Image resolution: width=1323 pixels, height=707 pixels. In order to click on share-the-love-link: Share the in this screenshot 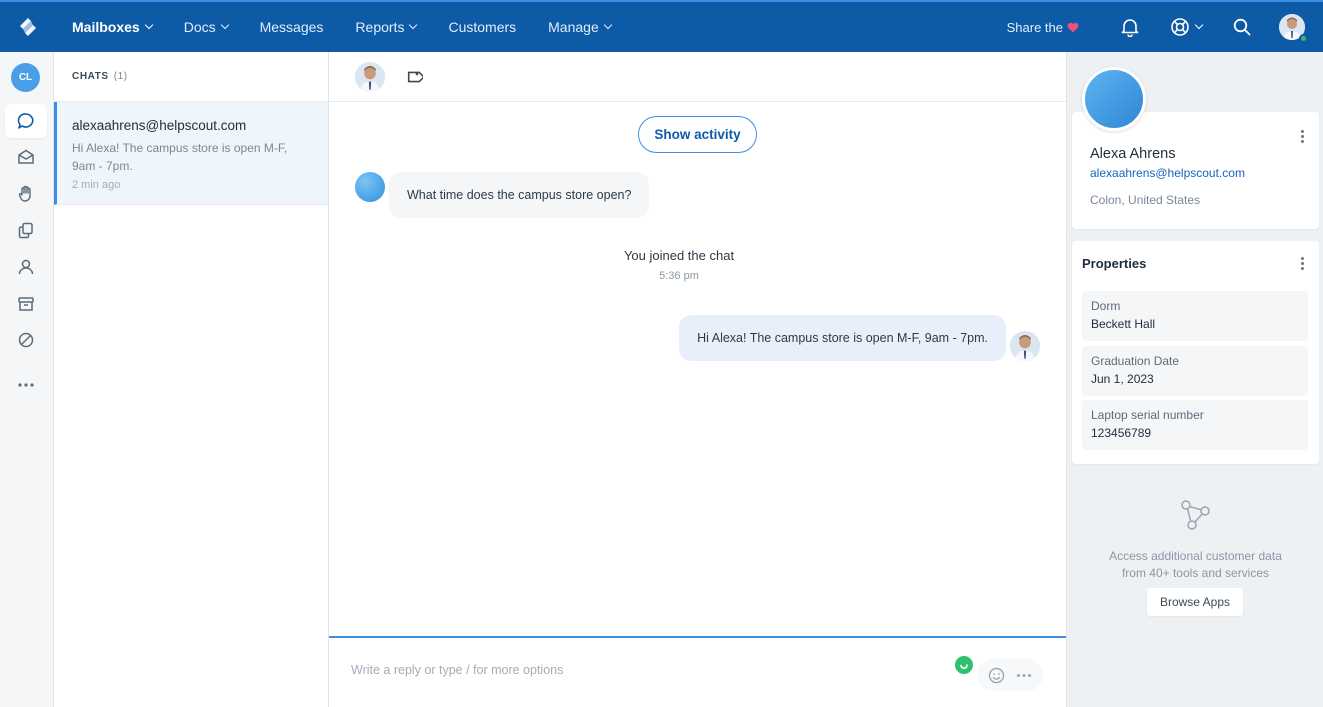, I will do `click(1043, 27)`.